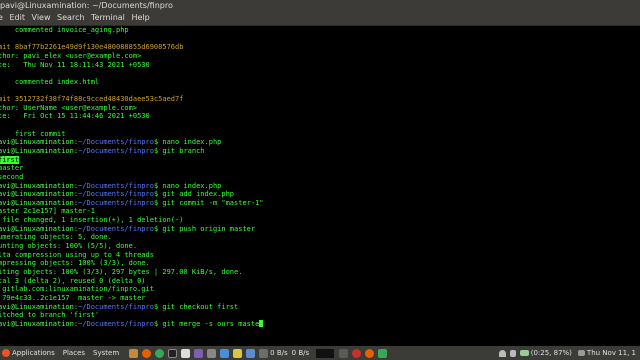 This screenshot has height=360, width=640. I want to click on places-menu: Places, so click(76, 353).